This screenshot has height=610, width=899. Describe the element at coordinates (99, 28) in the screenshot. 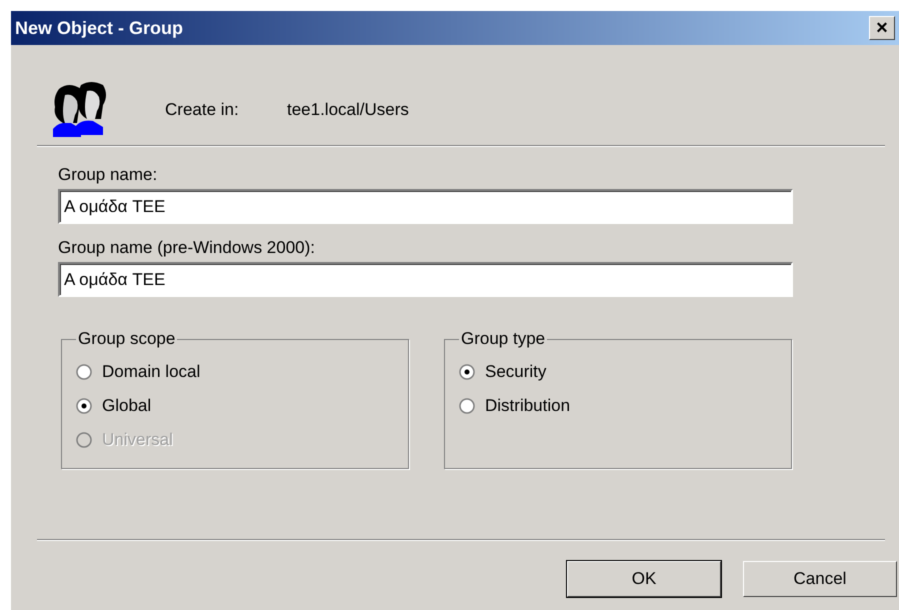

I see `window-title: New Object - Group` at that location.